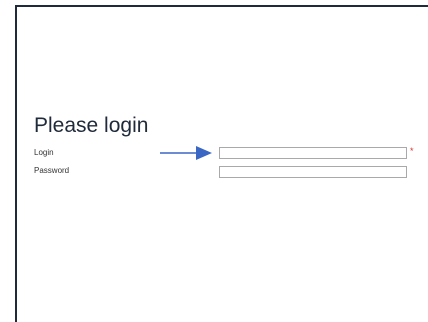  What do you see at coordinates (313, 153) in the screenshot?
I see `login-input` at bounding box center [313, 153].